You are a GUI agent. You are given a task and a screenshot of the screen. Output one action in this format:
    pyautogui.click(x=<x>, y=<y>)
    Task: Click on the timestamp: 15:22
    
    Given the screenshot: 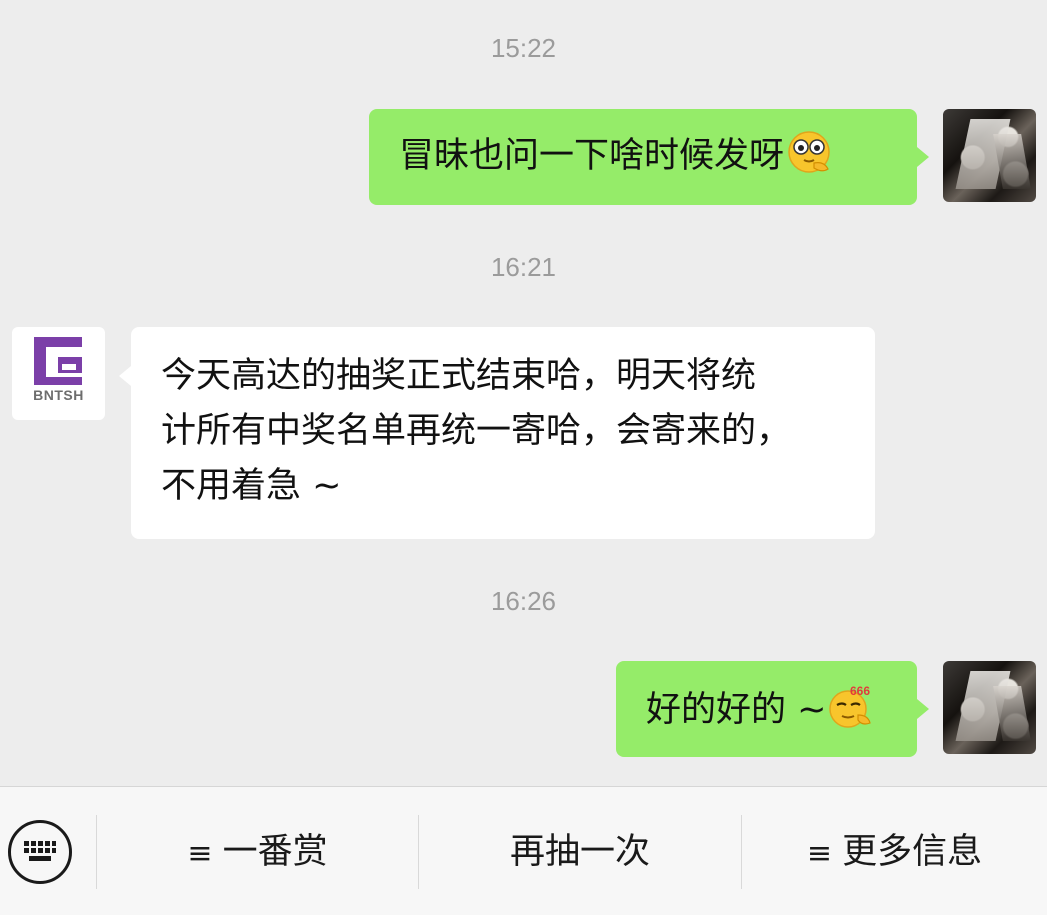 What is the action you would take?
    pyautogui.click(x=523, y=48)
    